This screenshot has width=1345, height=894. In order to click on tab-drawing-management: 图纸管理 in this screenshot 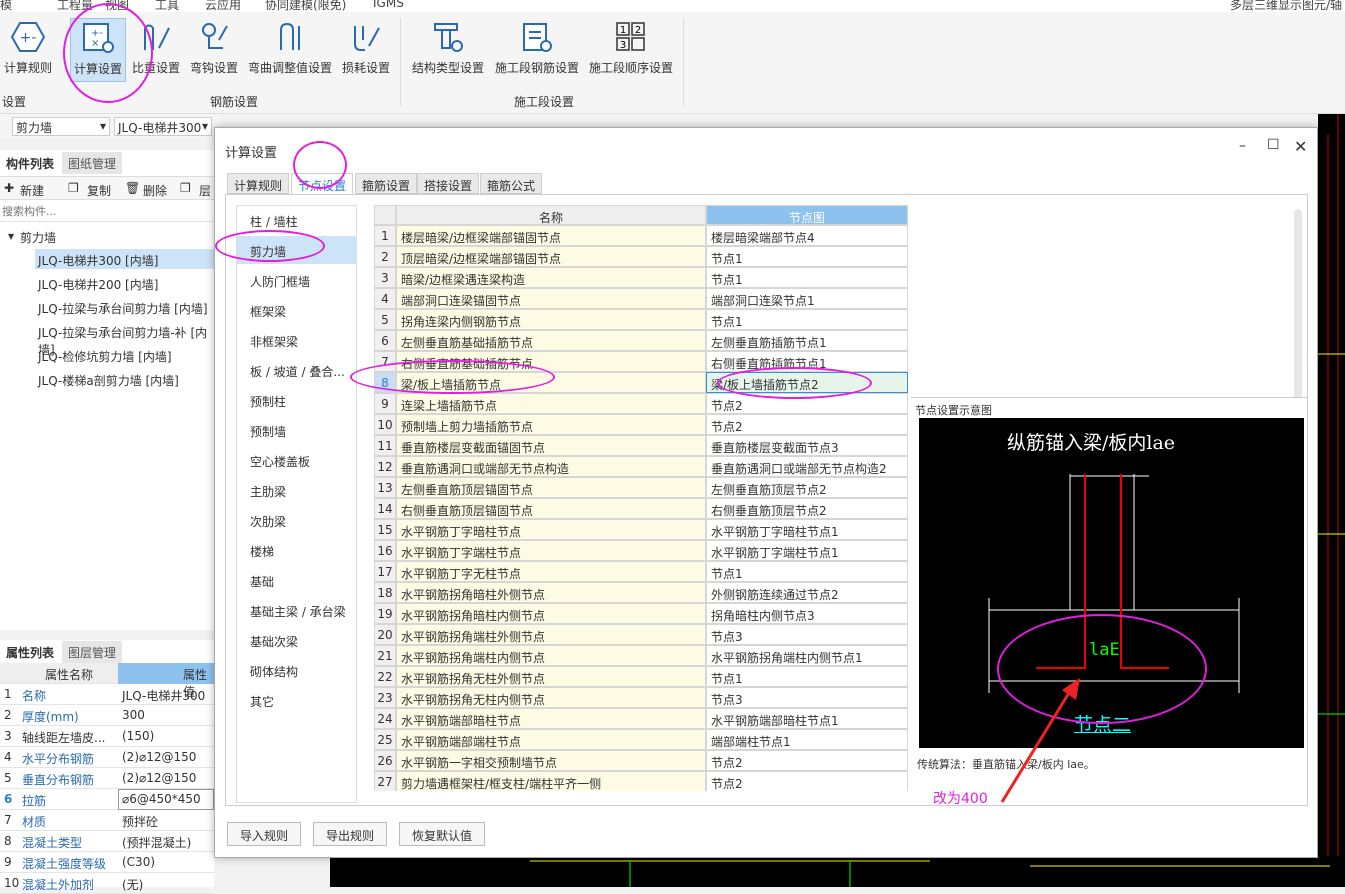, I will do `click(92, 163)`.